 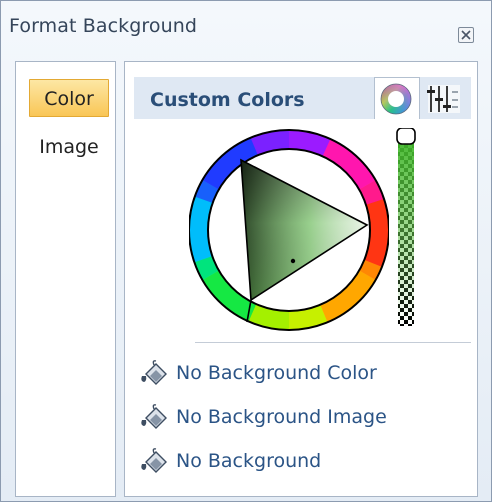 I want to click on transparency-slider, so click(x=406, y=229).